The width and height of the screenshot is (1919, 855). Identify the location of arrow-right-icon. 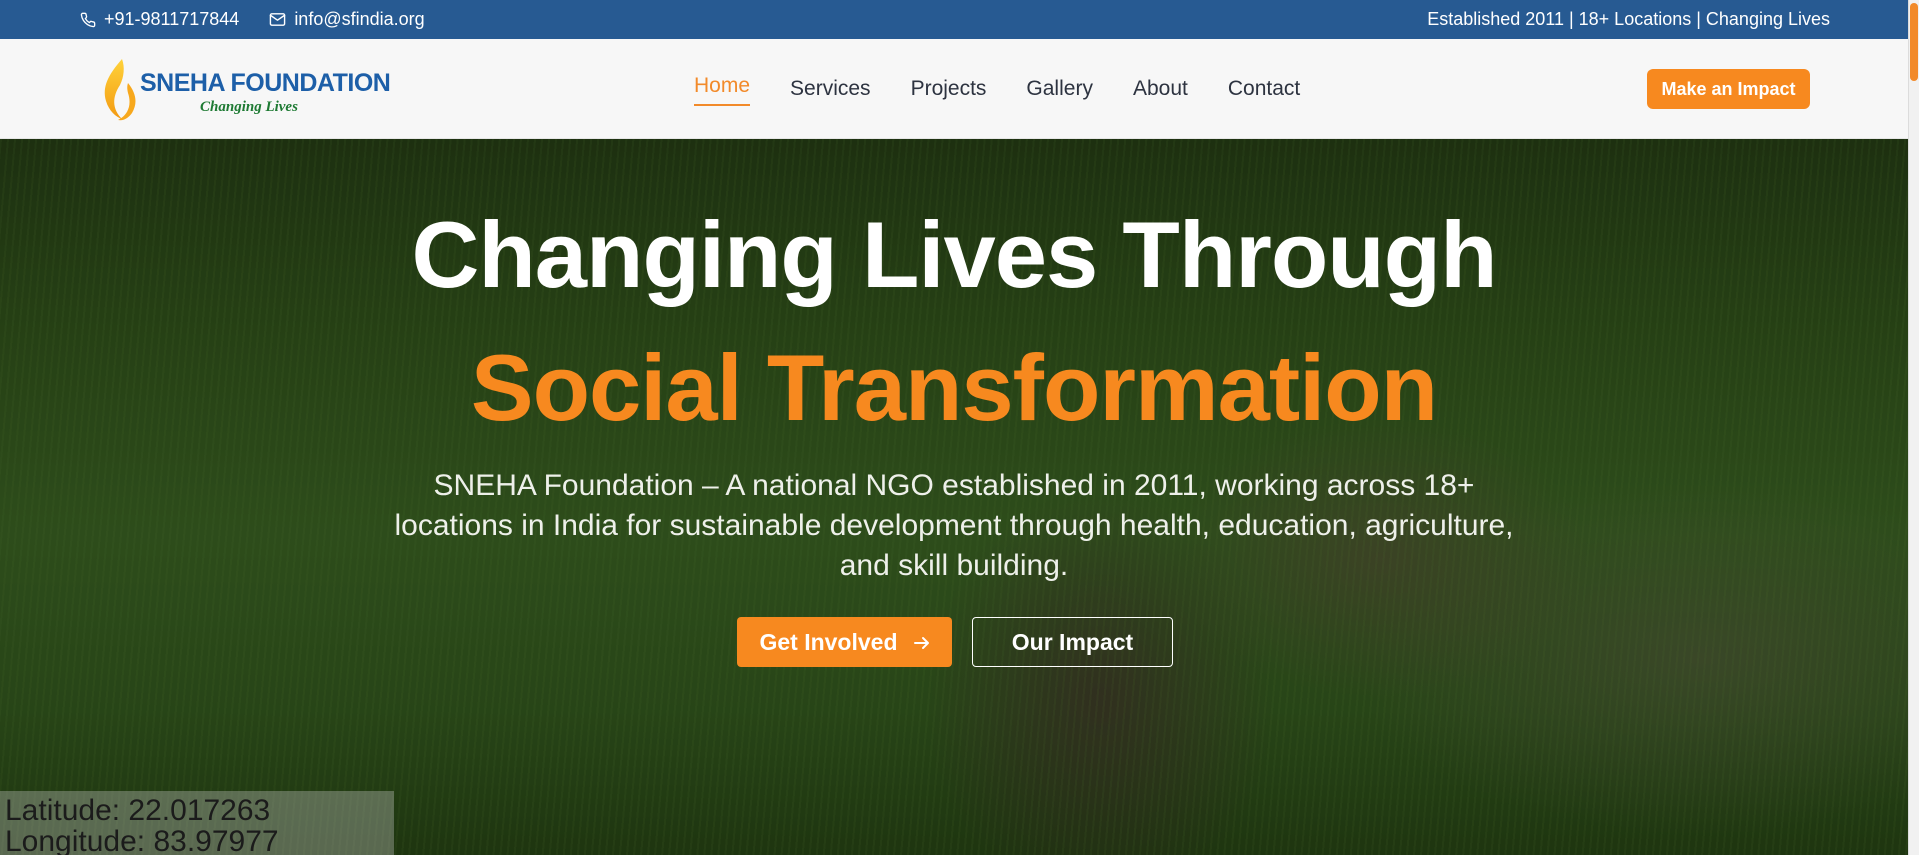
(921, 642).